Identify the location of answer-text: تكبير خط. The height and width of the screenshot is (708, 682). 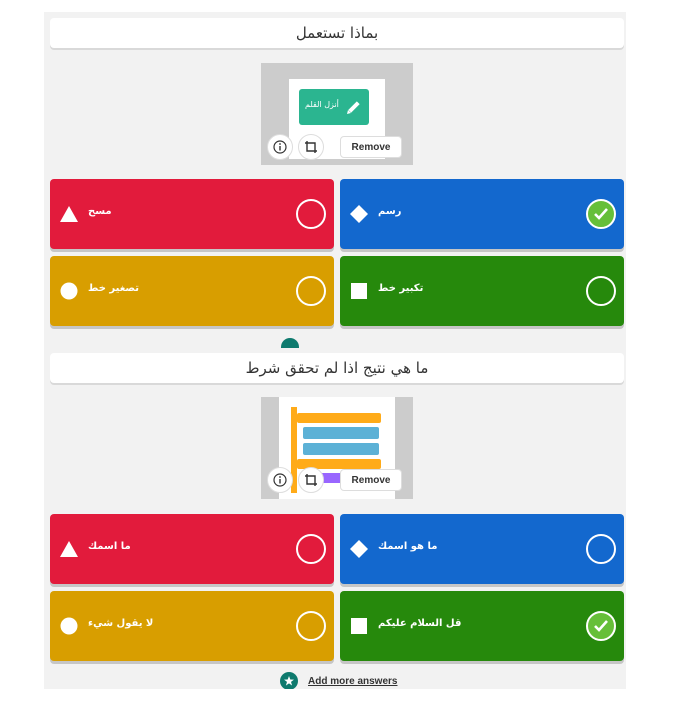
(400, 288).